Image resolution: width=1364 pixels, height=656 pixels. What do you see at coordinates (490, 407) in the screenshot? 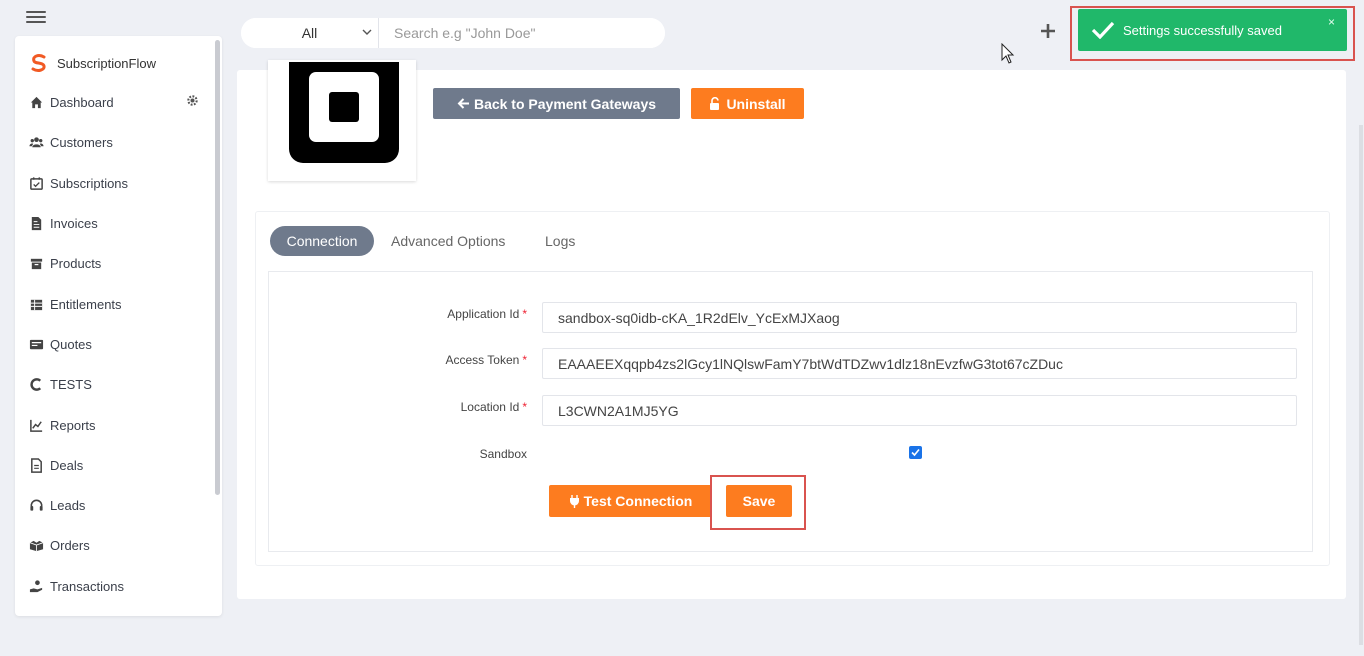
I see `location-id-label-text: Location Id` at bounding box center [490, 407].